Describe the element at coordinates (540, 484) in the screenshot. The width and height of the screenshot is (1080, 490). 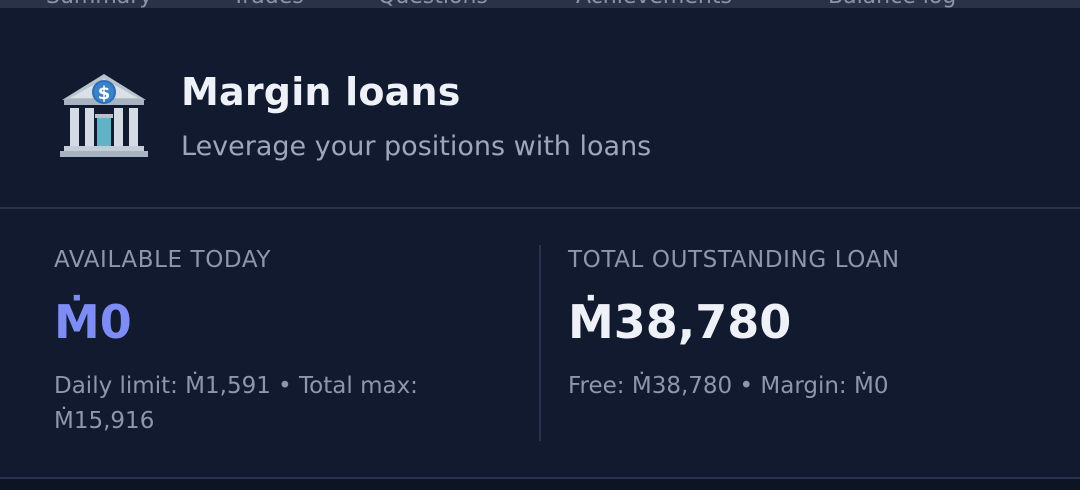
I see `next-section` at that location.